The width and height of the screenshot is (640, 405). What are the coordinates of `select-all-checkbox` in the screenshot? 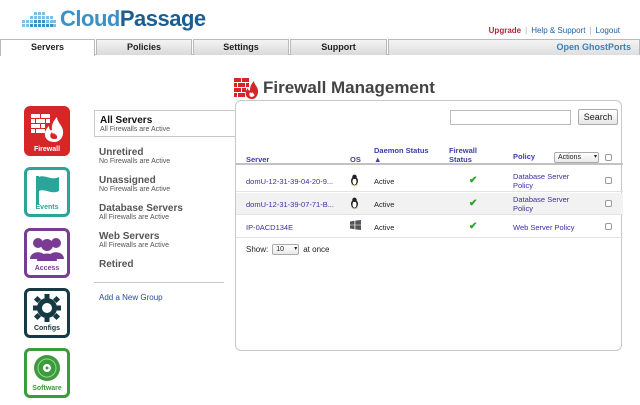 It's located at (608, 157).